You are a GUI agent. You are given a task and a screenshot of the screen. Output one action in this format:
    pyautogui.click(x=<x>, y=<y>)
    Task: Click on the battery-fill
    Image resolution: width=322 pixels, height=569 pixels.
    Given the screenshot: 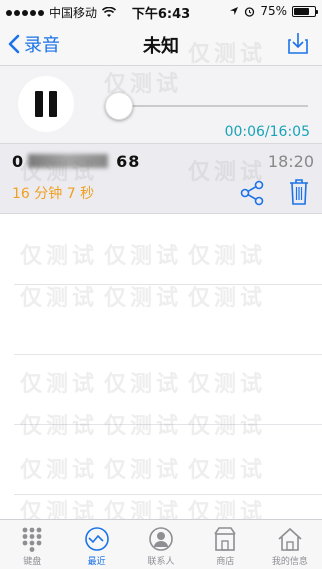 What is the action you would take?
    pyautogui.click(x=301, y=11)
    